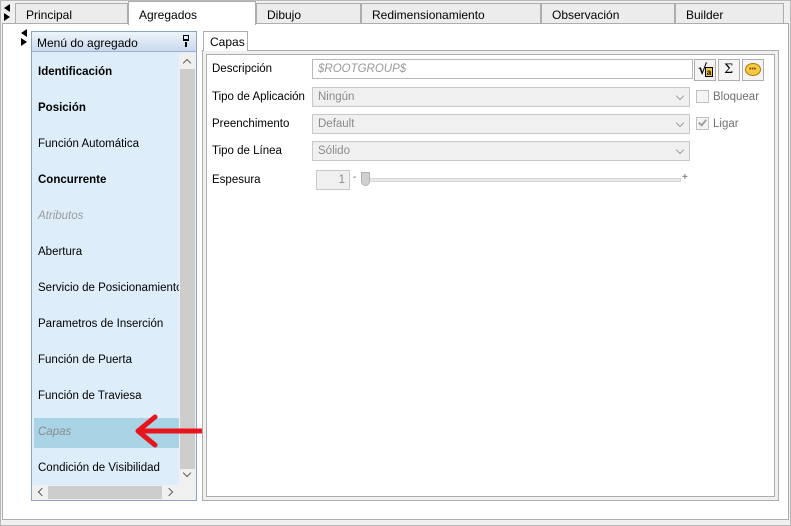 The width and height of the screenshot is (791, 526). What do you see at coordinates (451, 13) in the screenshot?
I see `tab-redimensionamiento: Redimensionamiento` at bounding box center [451, 13].